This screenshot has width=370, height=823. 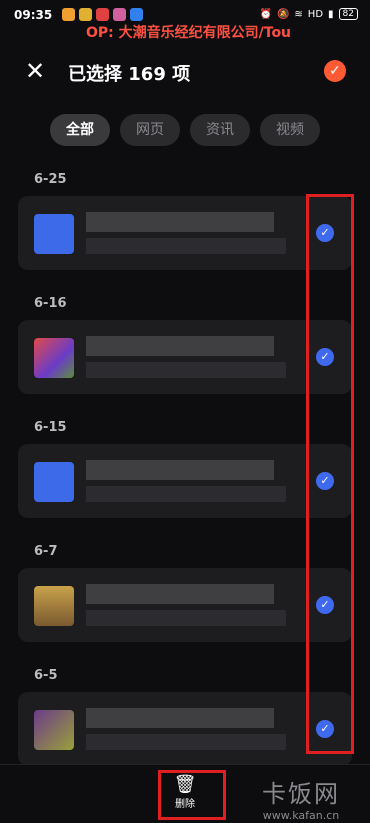 I want to click on mute-icon: 🔕, so click(x=283, y=14).